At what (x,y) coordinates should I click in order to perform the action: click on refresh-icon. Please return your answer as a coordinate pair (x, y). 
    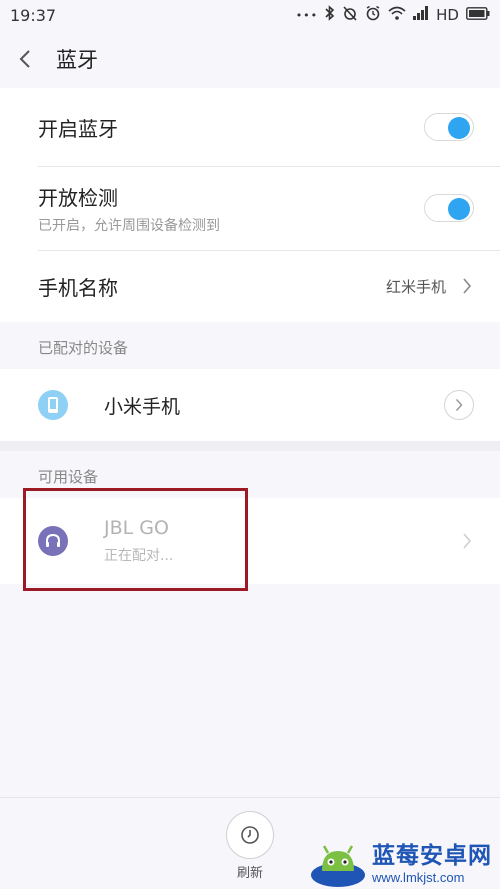
    Looking at the image, I should click on (250, 835).